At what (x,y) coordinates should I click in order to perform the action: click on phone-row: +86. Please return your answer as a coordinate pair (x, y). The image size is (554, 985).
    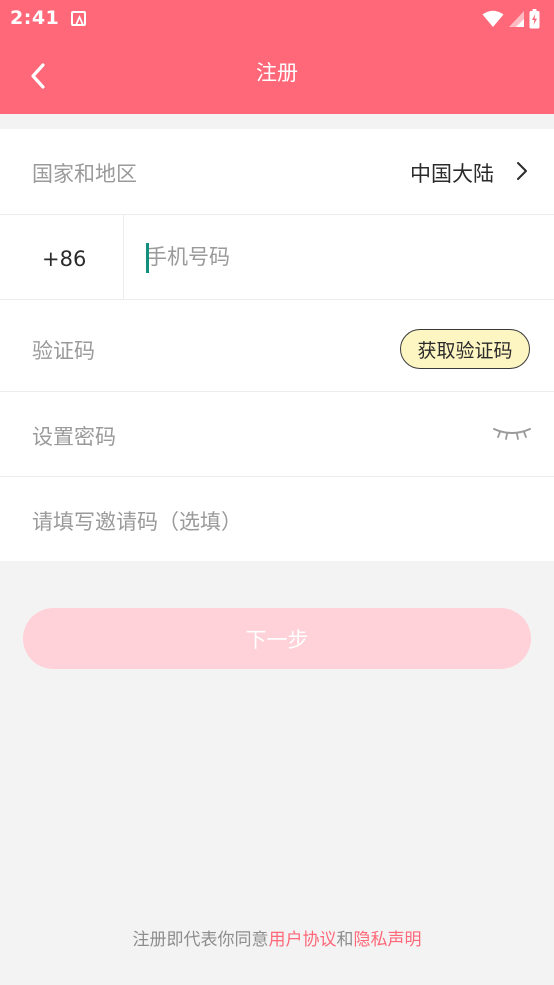
    Looking at the image, I should click on (277, 257).